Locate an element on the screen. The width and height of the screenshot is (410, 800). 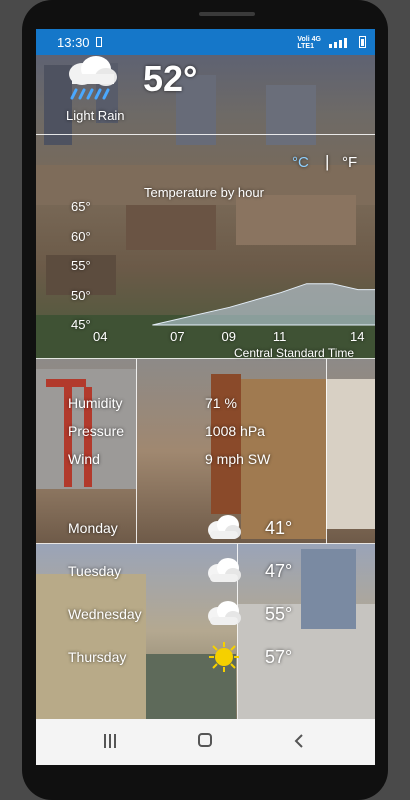
y-tick-label: 55° is located at coordinates (81, 265).